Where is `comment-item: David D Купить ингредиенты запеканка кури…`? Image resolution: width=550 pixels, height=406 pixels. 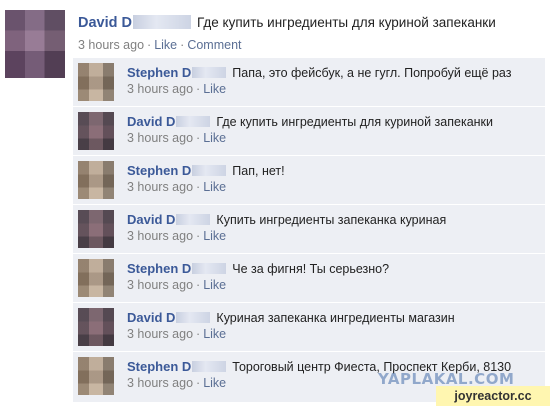
comment-item: David D Купить ингредиенты запеканка кури… is located at coordinates (309, 227).